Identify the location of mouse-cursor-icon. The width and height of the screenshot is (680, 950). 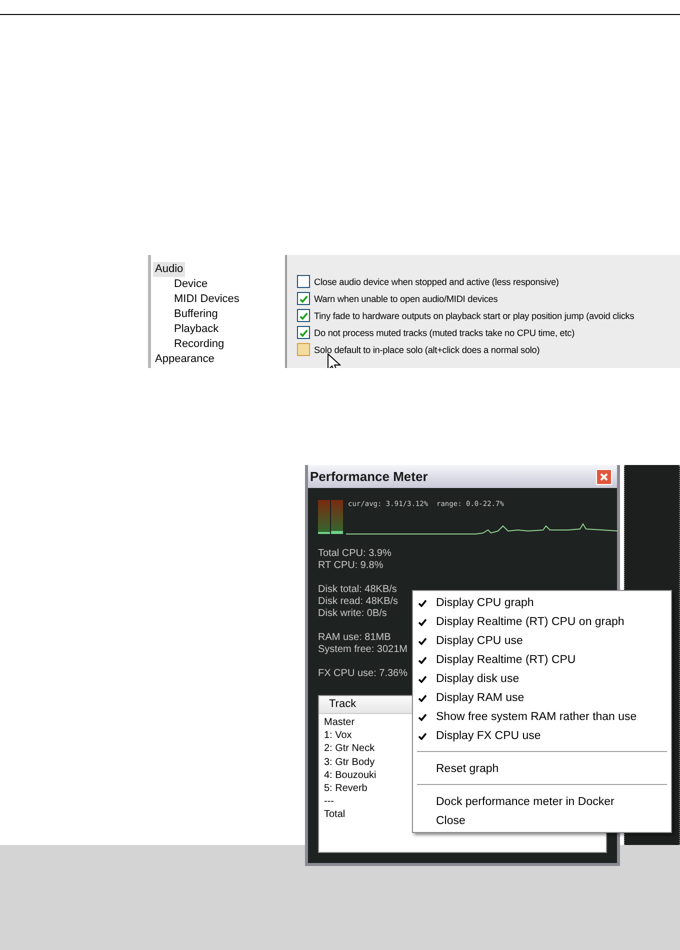
(334, 360).